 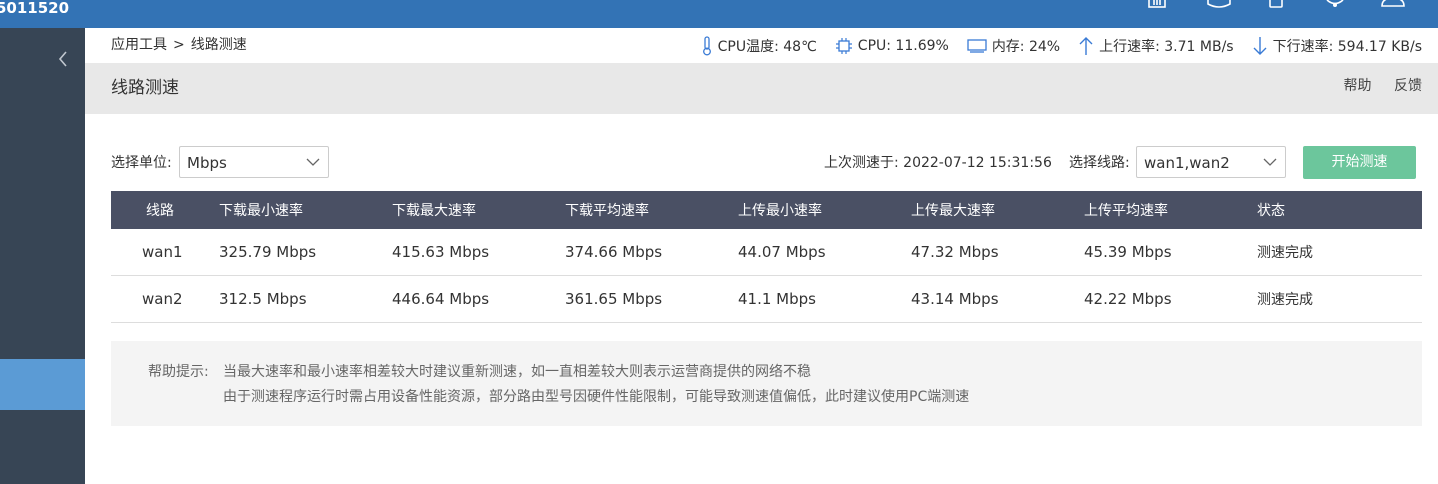 I want to click on breadcrumb-current: 线路测速, so click(x=218, y=45).